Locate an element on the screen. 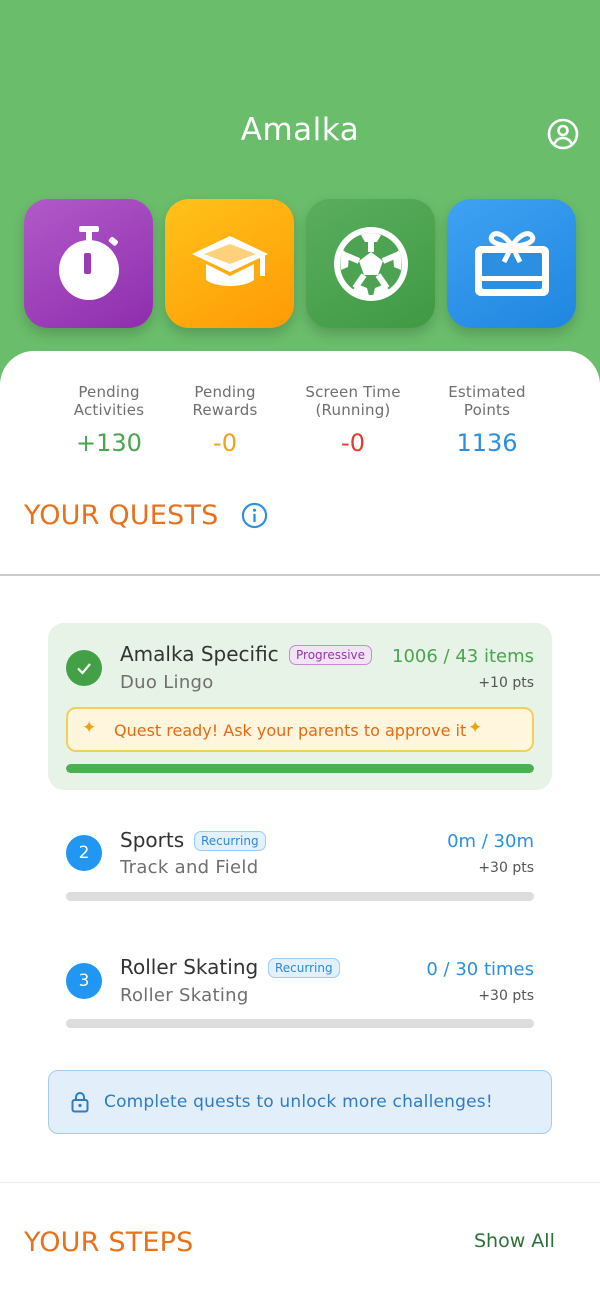 The image size is (600, 1298). quest-subtitle: Duo Lingo is located at coordinates (167, 682).